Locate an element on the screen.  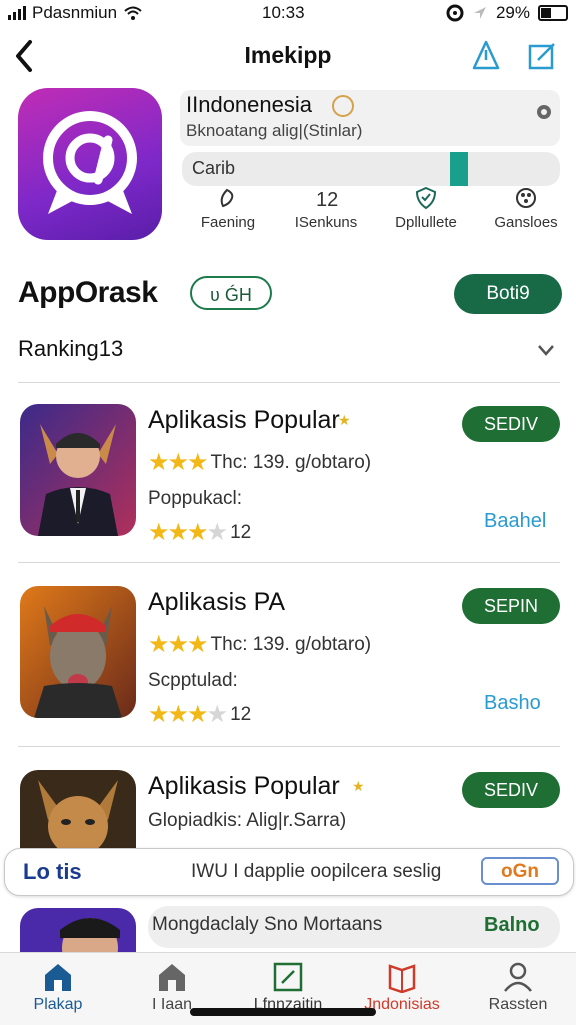
games-icon is located at coordinates (526, 198).